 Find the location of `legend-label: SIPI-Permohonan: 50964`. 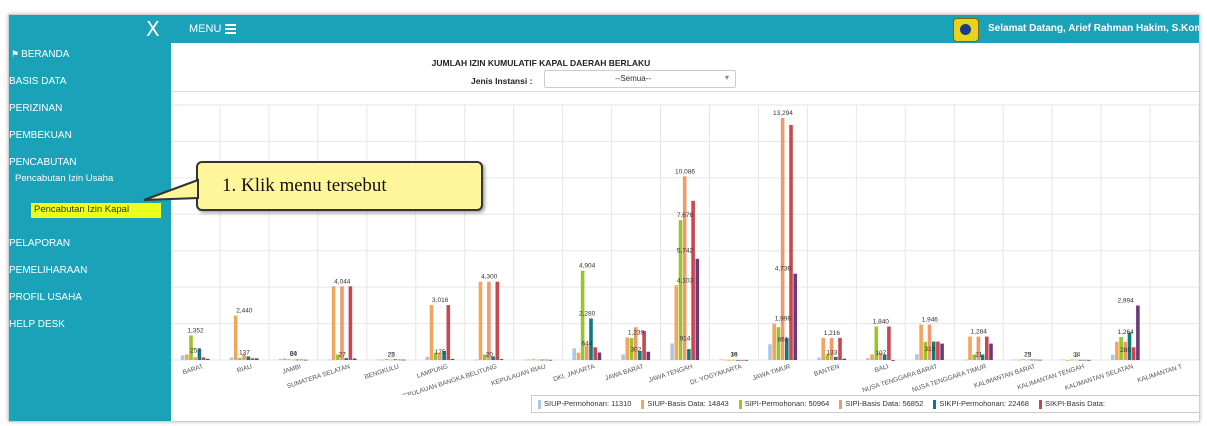

legend-label: SIPI-Permohonan: 50964 is located at coordinates (787, 404).